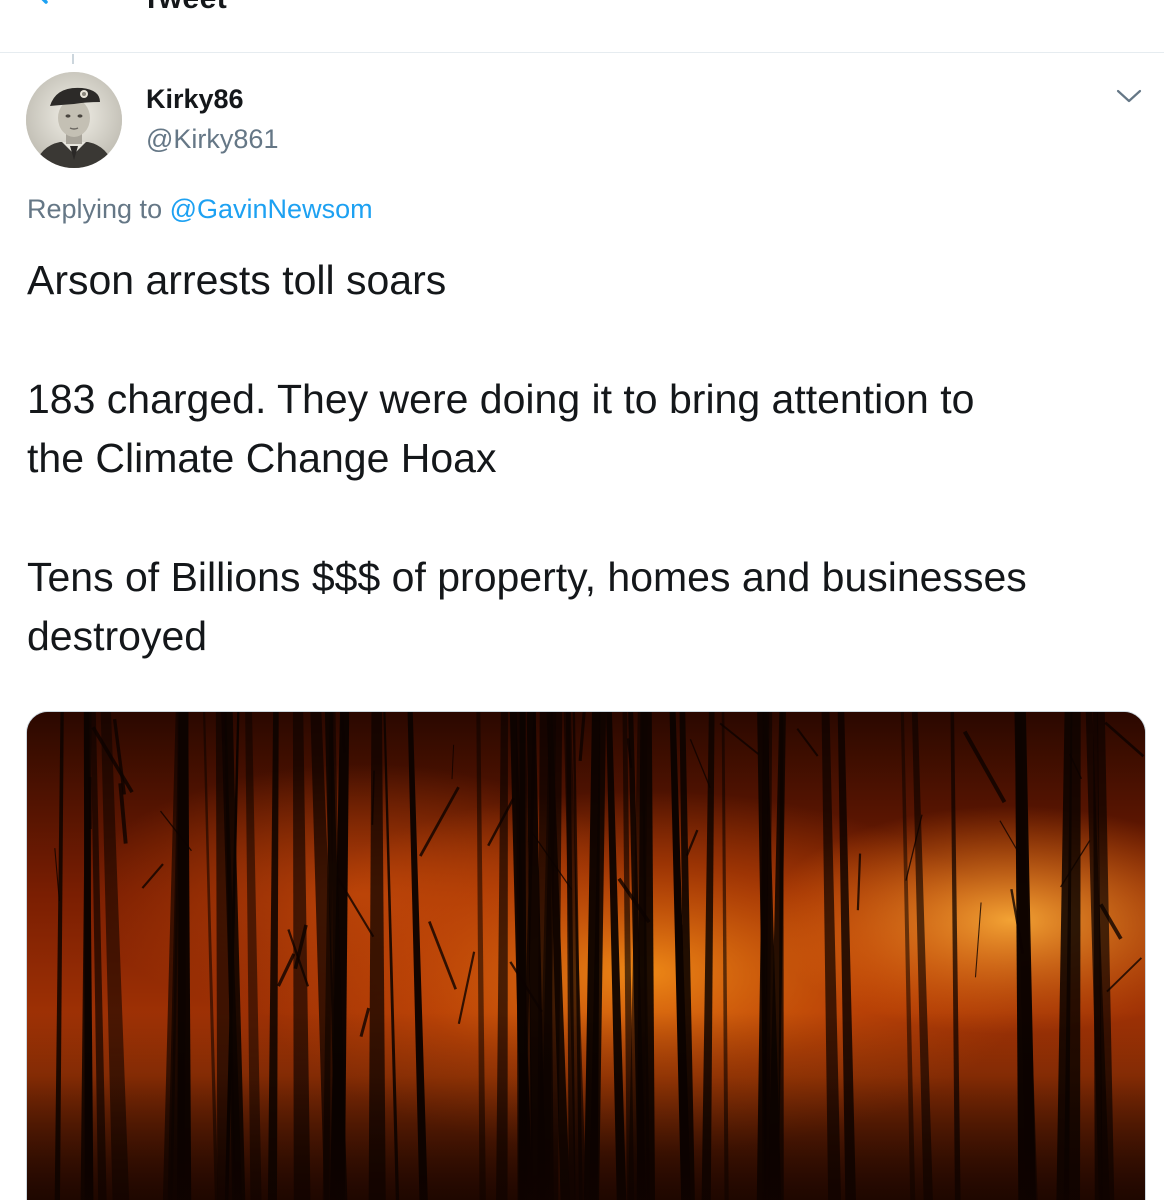 This screenshot has height=1200, width=1164. What do you see at coordinates (212, 139) in the screenshot?
I see `author-handle: @Kirky861` at bounding box center [212, 139].